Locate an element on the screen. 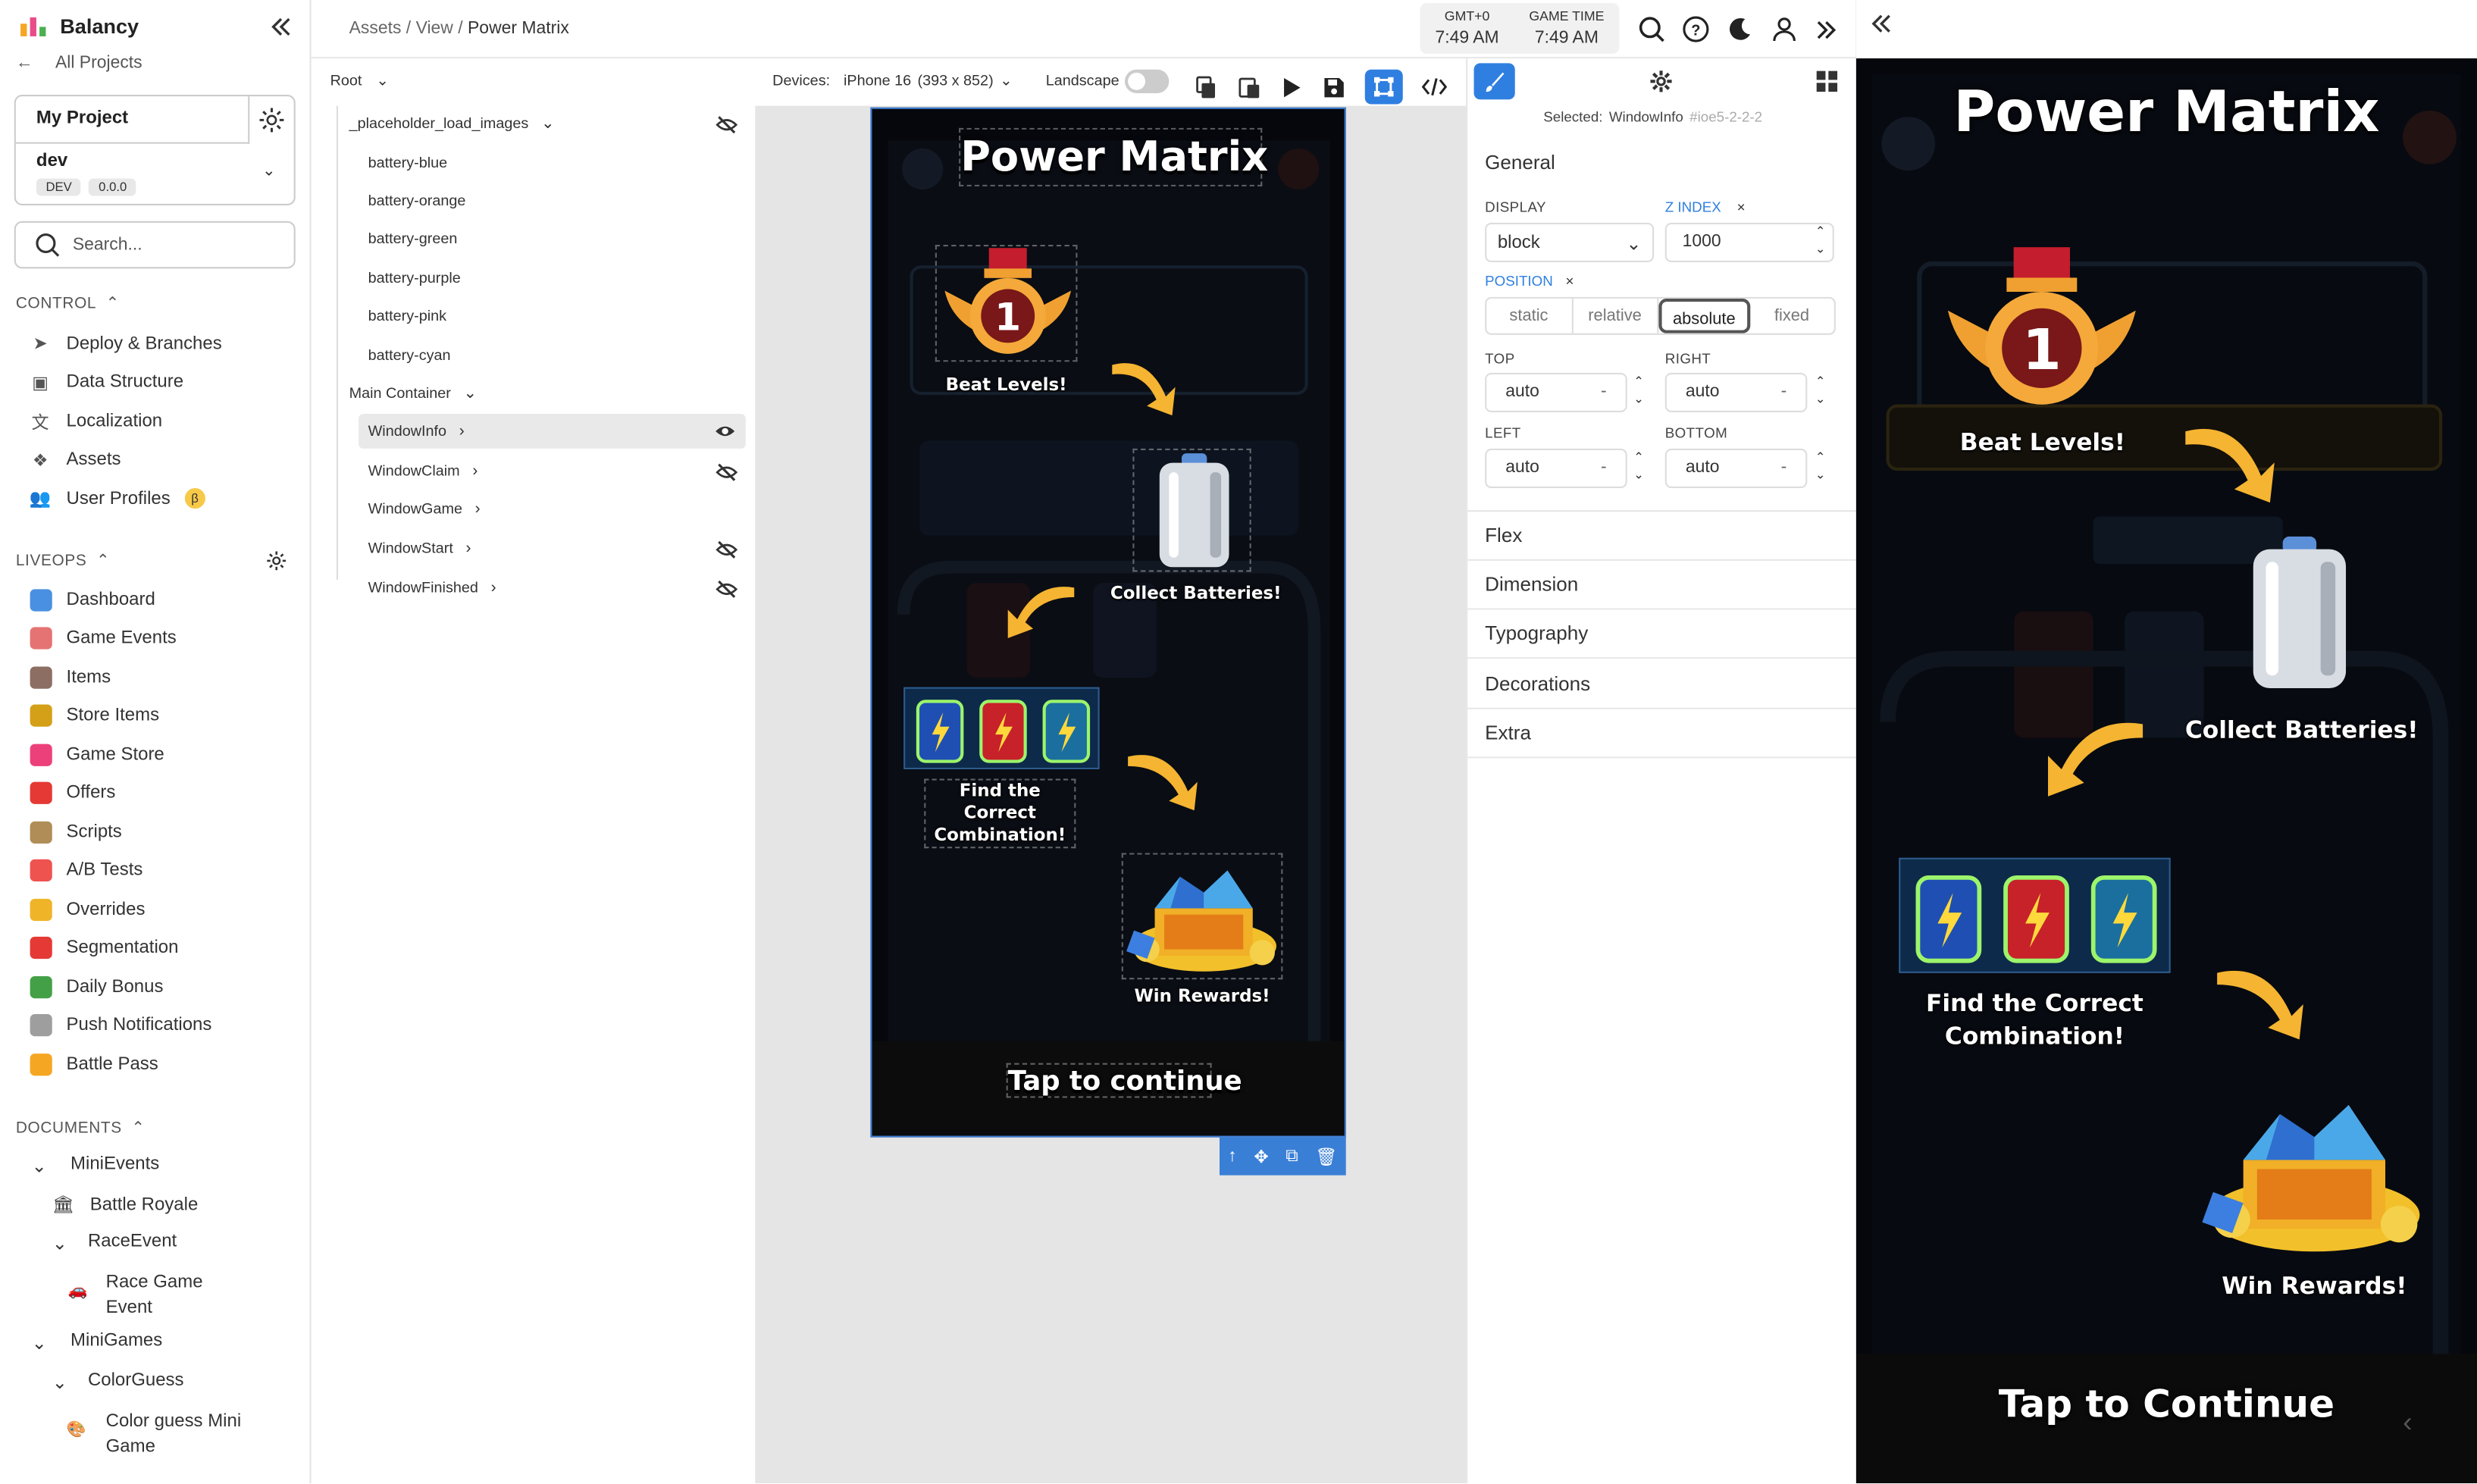  section-flex: Flex is located at coordinates (1663, 536).